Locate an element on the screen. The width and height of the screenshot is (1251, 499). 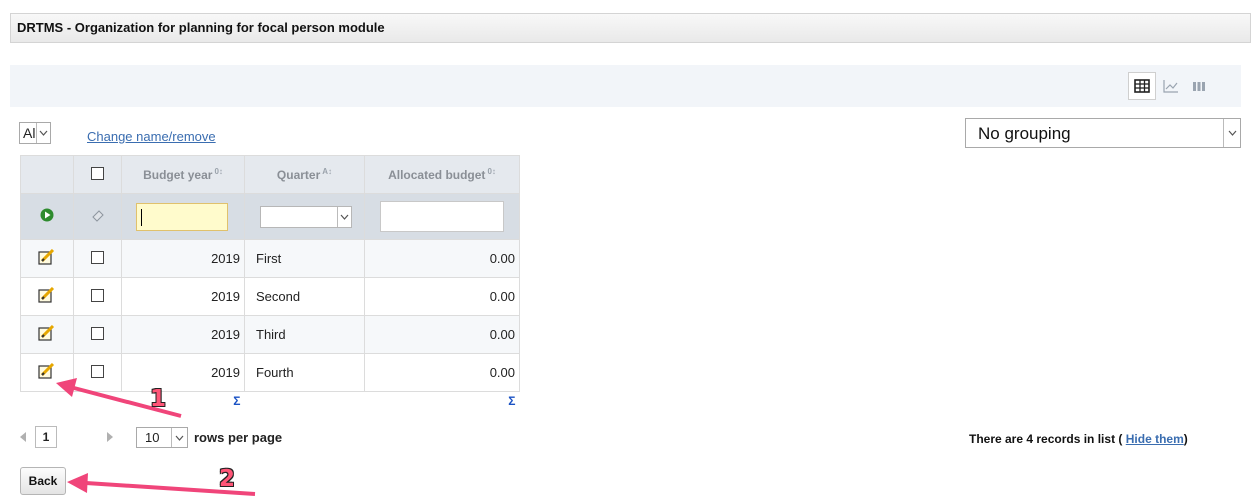
annotation-marker-2: 2 is located at coordinates (227, 479).